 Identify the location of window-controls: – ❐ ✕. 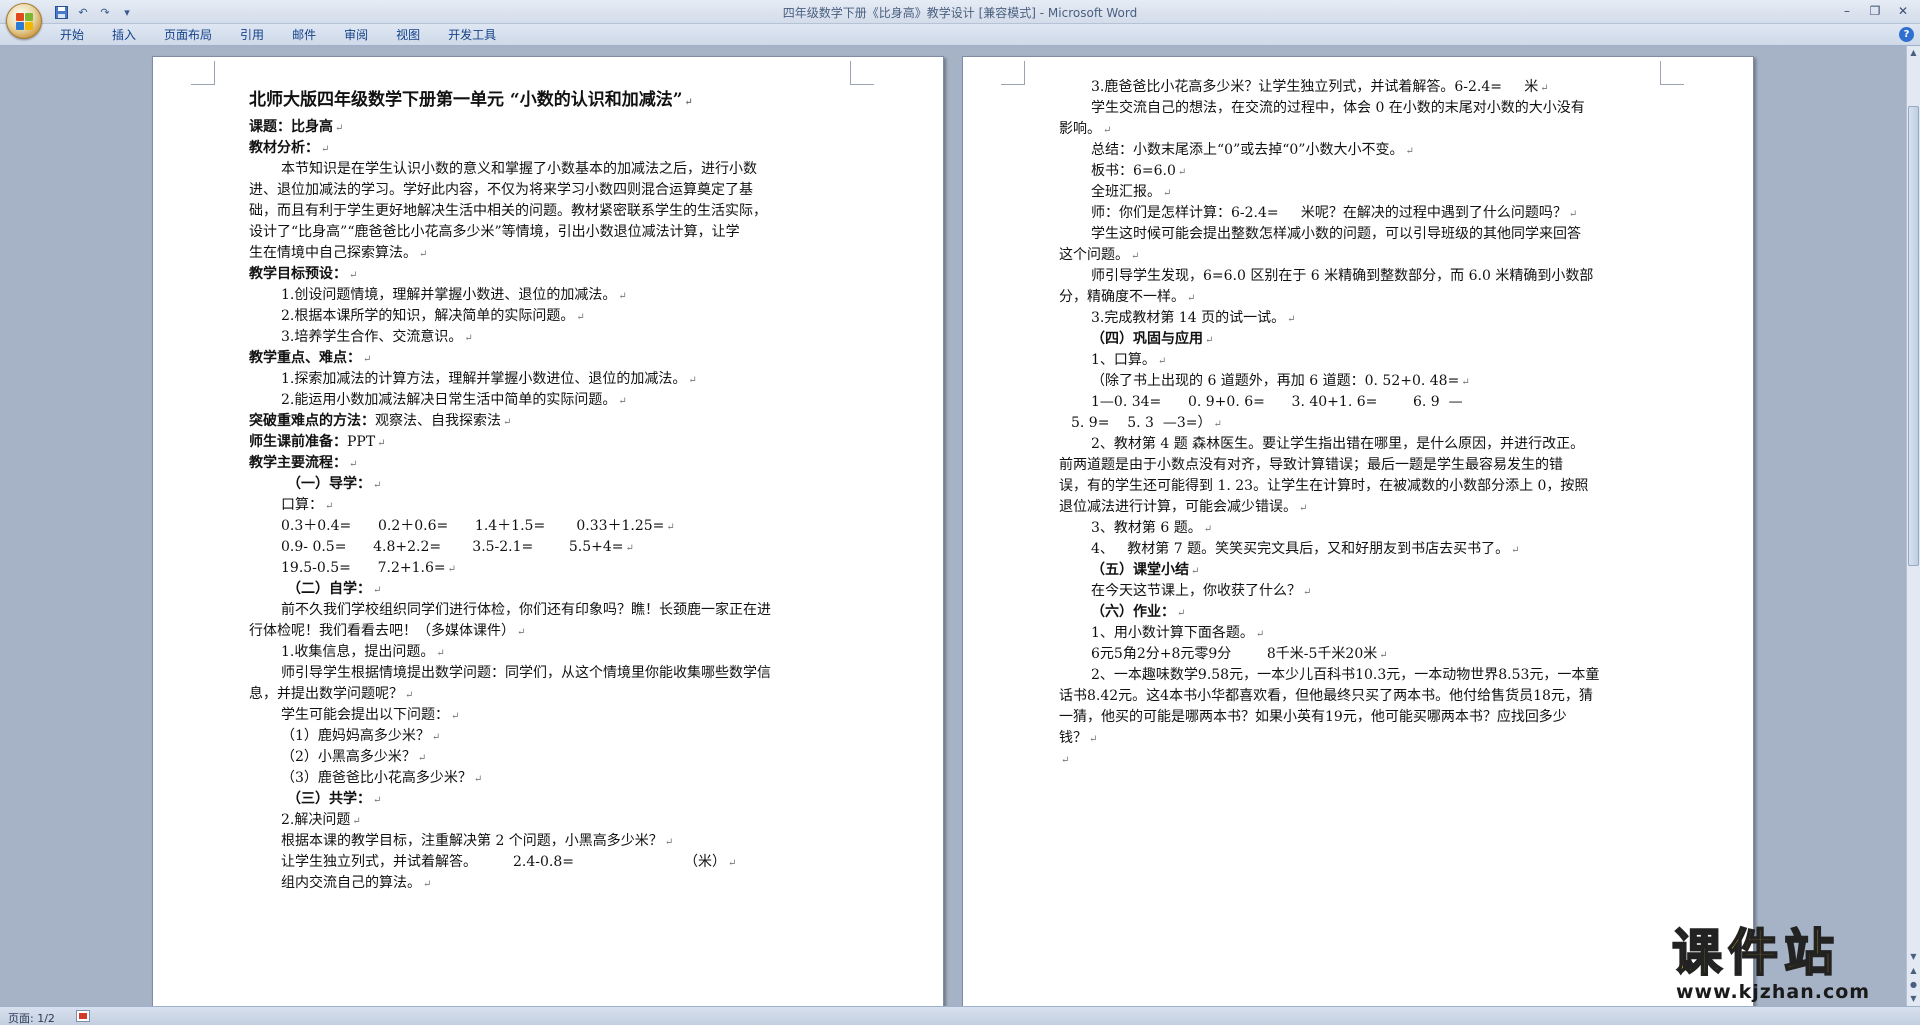
(1875, 11).